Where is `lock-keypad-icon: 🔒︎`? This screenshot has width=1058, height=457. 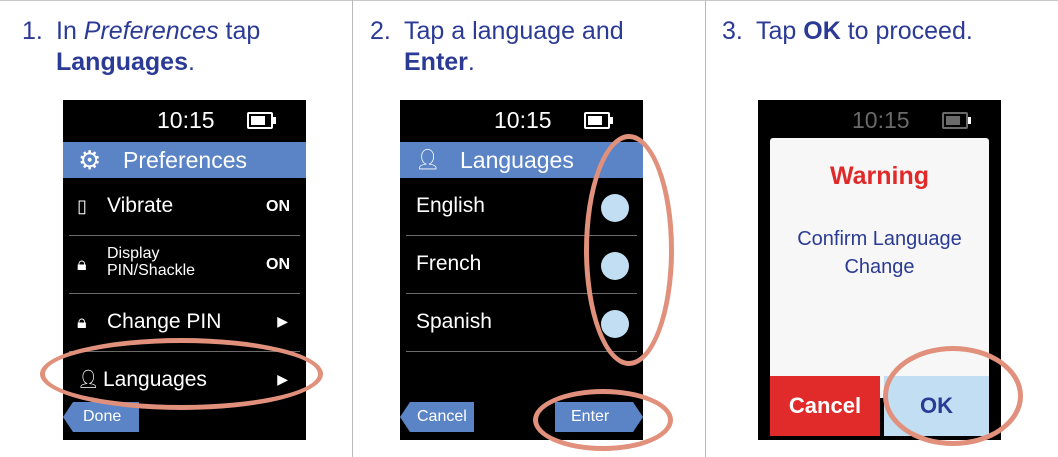
lock-keypad-icon: 🔒︎ is located at coordinates (82, 322).